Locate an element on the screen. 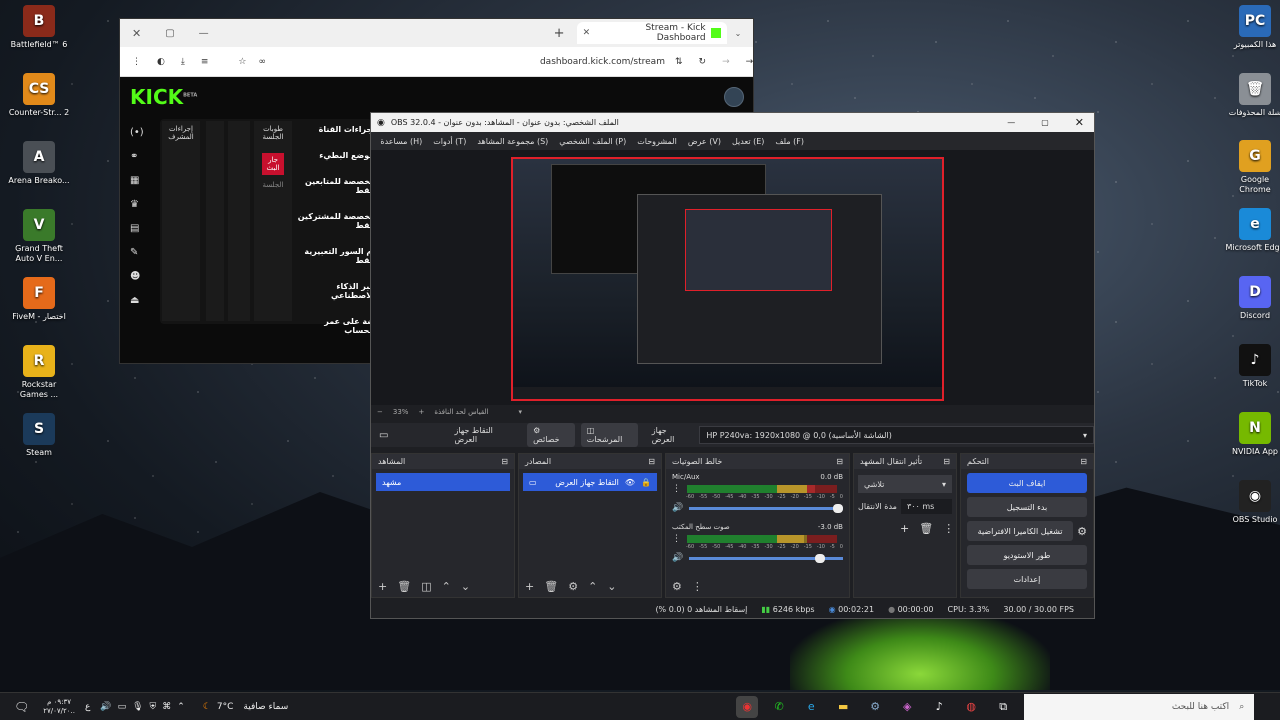  wrench-icon: ✎ is located at coordinates (137, 252).